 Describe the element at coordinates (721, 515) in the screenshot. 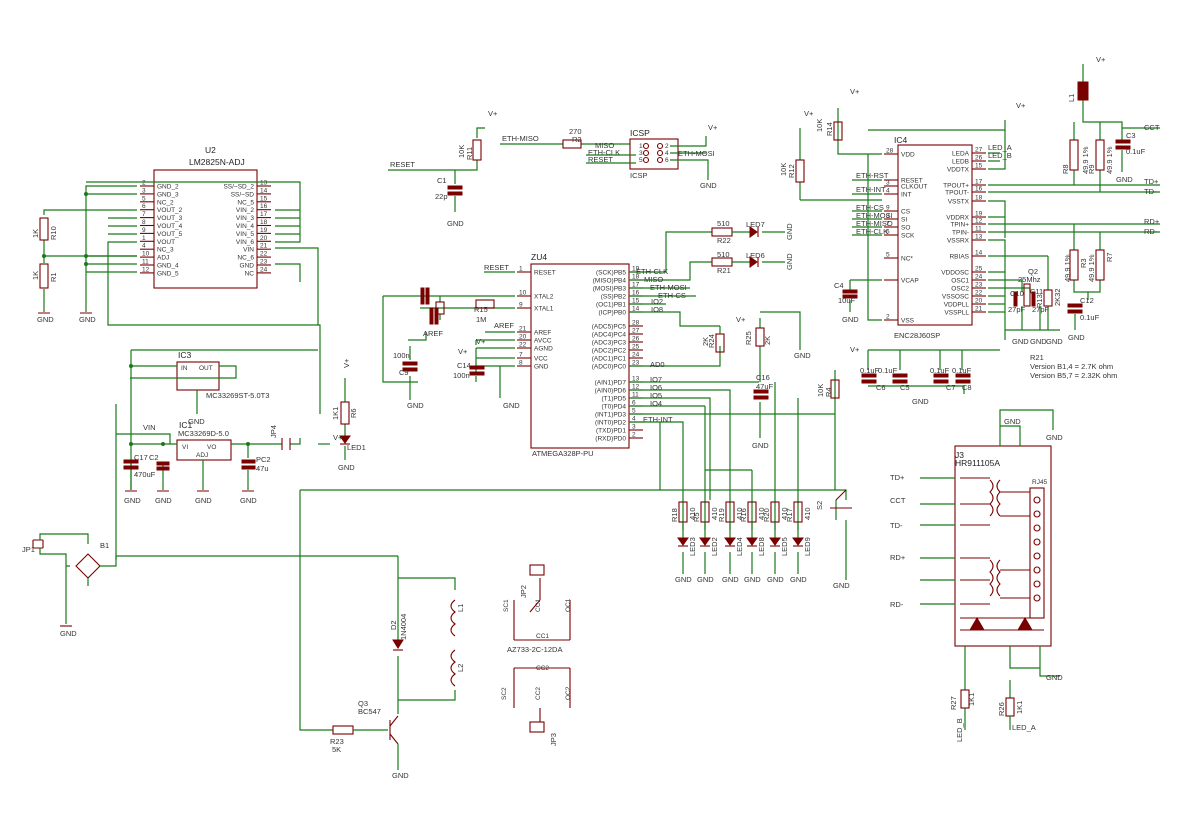

I see `led-res-ref-2: R19` at that location.